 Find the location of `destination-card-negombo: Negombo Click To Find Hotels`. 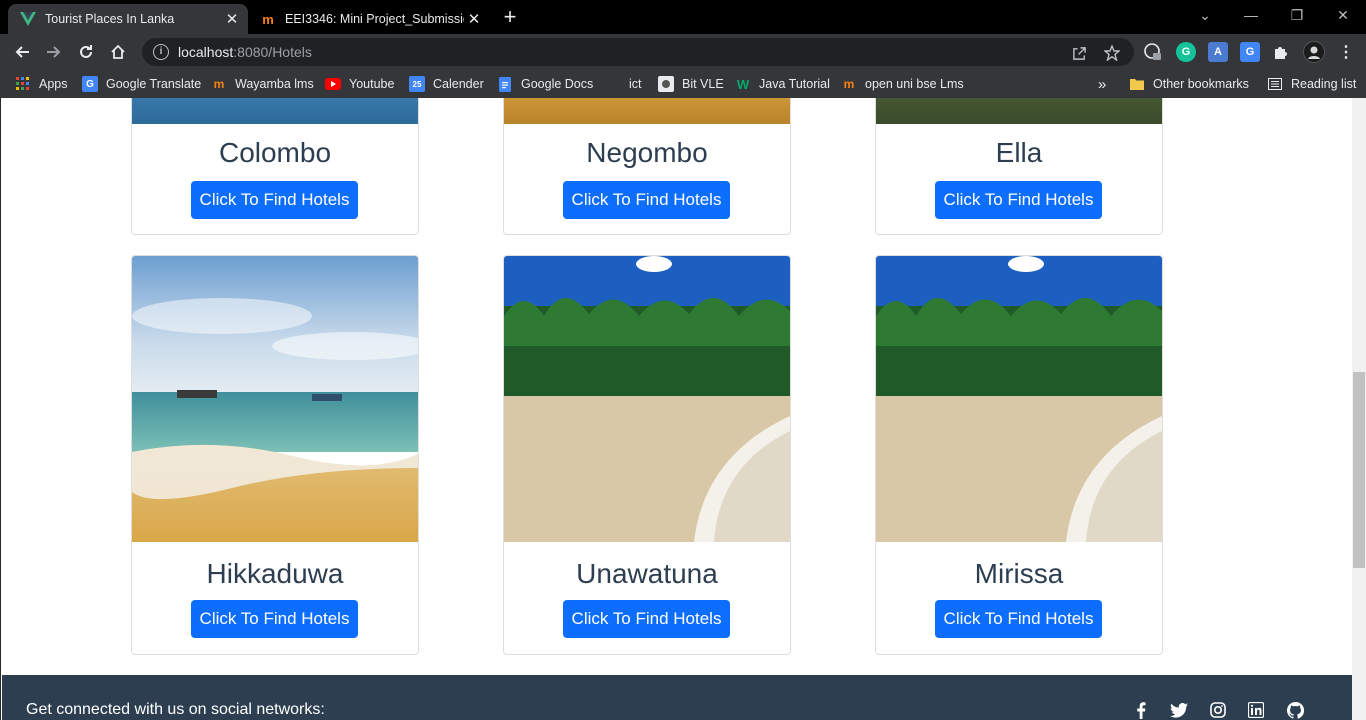

destination-card-negombo: Negombo Click To Find Hotels is located at coordinates (647, 166).